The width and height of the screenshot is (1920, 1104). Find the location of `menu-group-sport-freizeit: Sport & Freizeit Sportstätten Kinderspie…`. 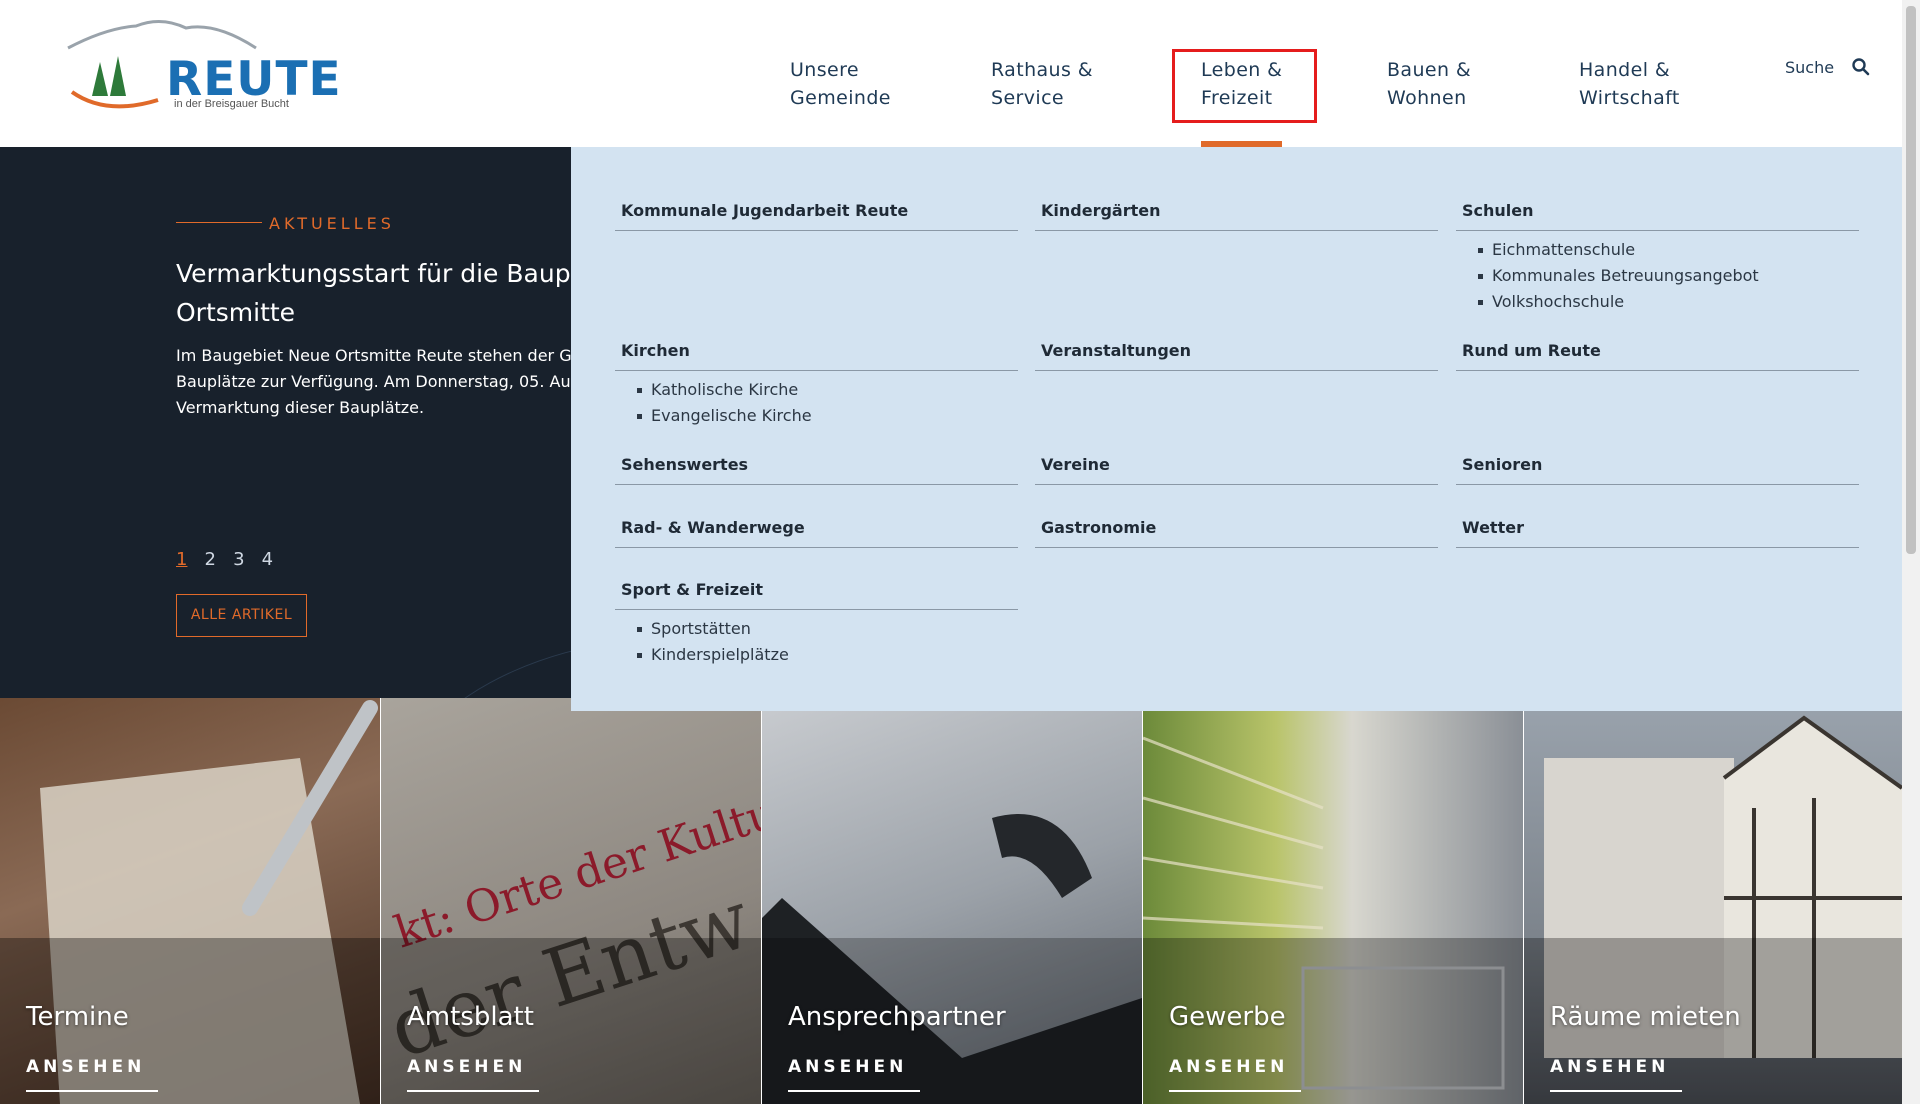

menu-group-sport-freizeit: Sport & Freizeit Sportstätten Kinderspie… is located at coordinates (816, 624).